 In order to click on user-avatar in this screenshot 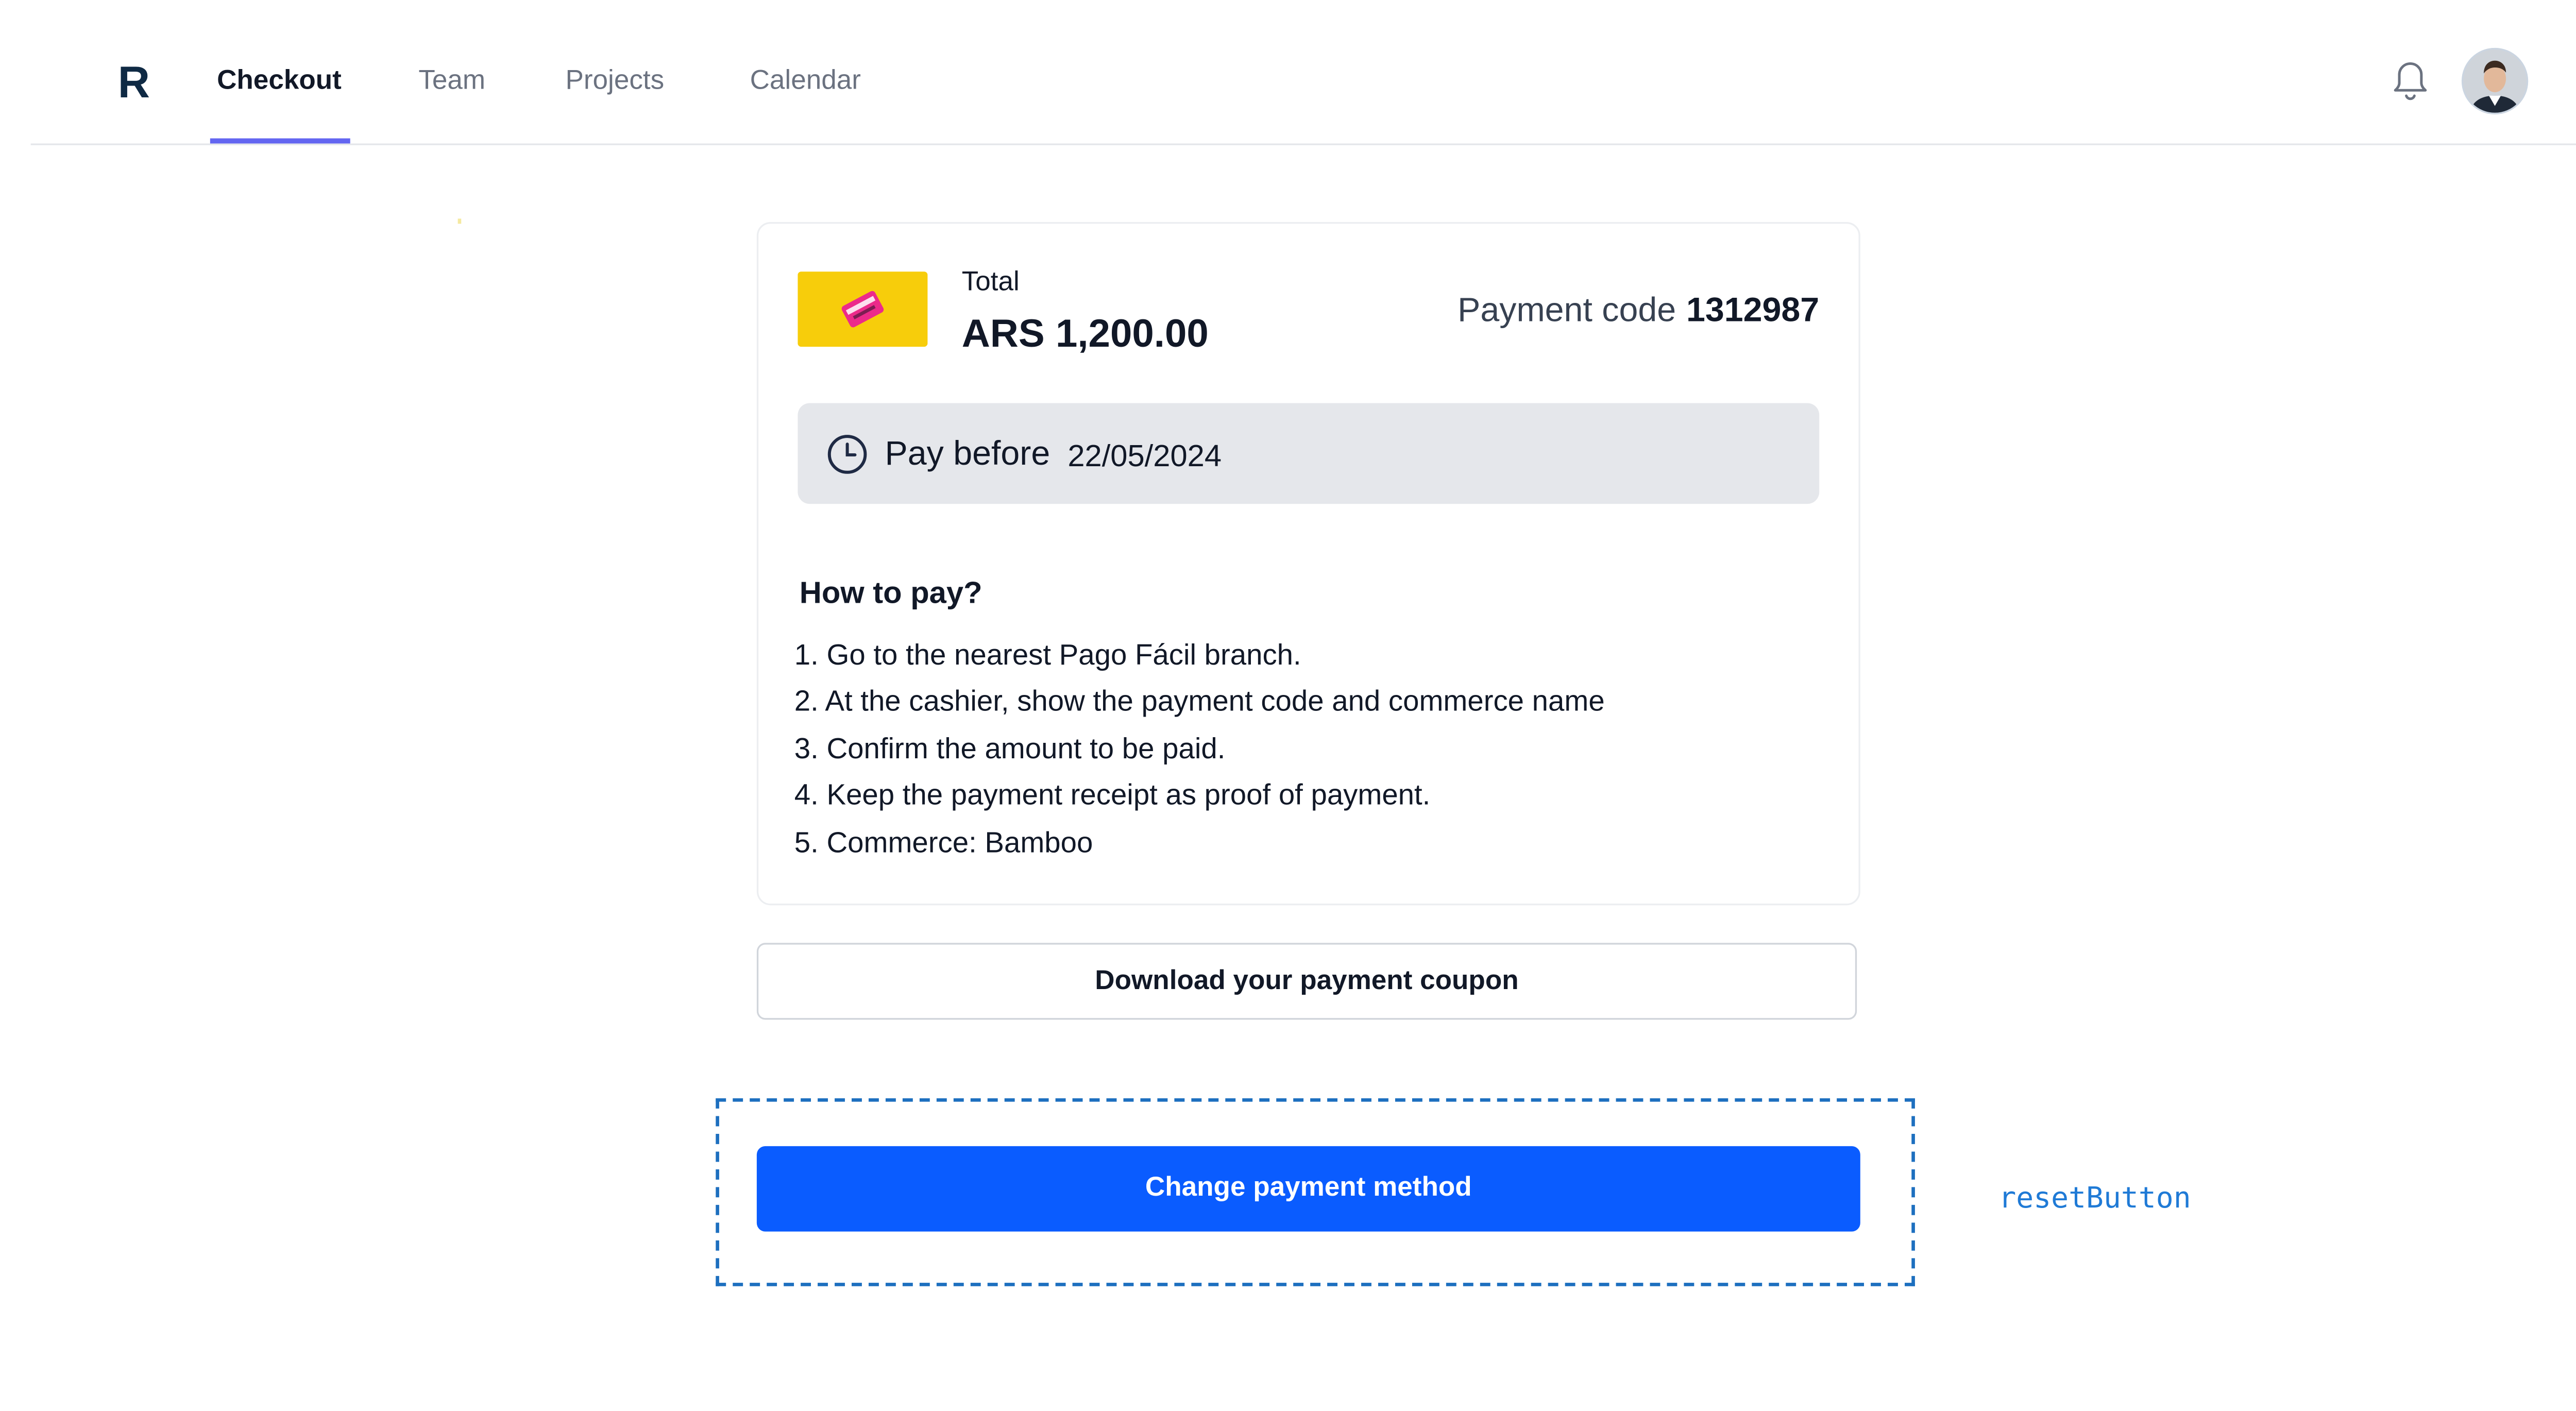, I will do `click(2495, 81)`.